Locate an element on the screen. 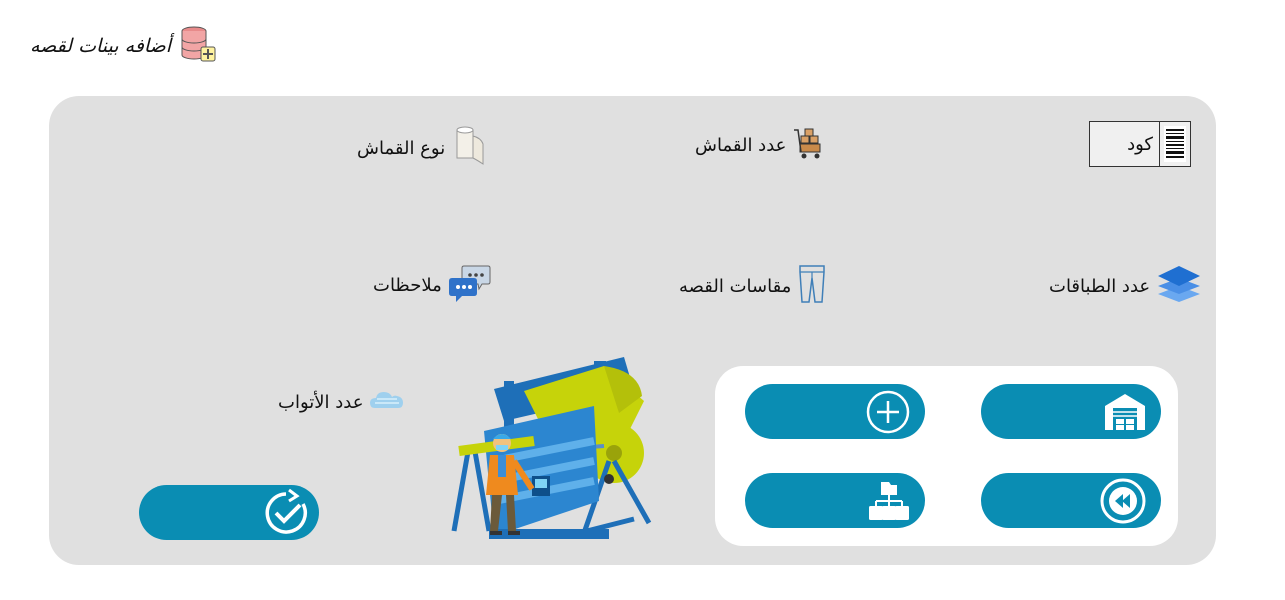 The width and height of the screenshot is (1285, 600). code-field: كود is located at coordinates (1140, 144).